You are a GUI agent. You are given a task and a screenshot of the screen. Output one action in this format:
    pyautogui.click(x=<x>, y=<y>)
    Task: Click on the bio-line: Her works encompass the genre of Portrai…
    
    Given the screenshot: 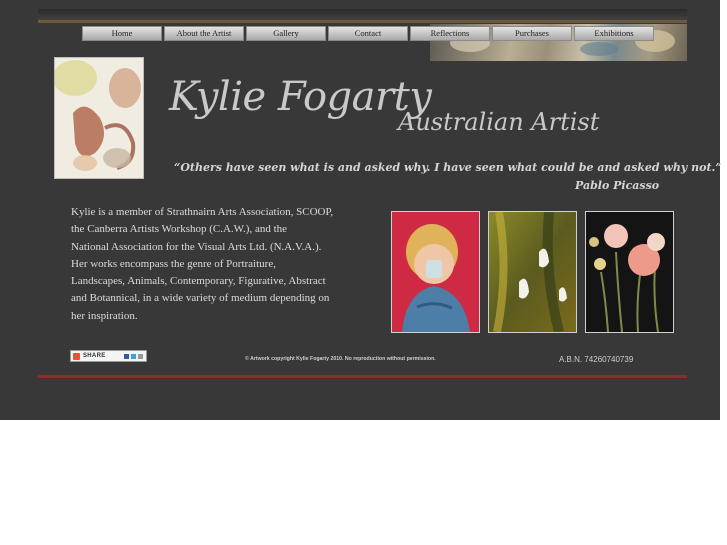 What is the action you would take?
    pyautogui.click(x=173, y=263)
    